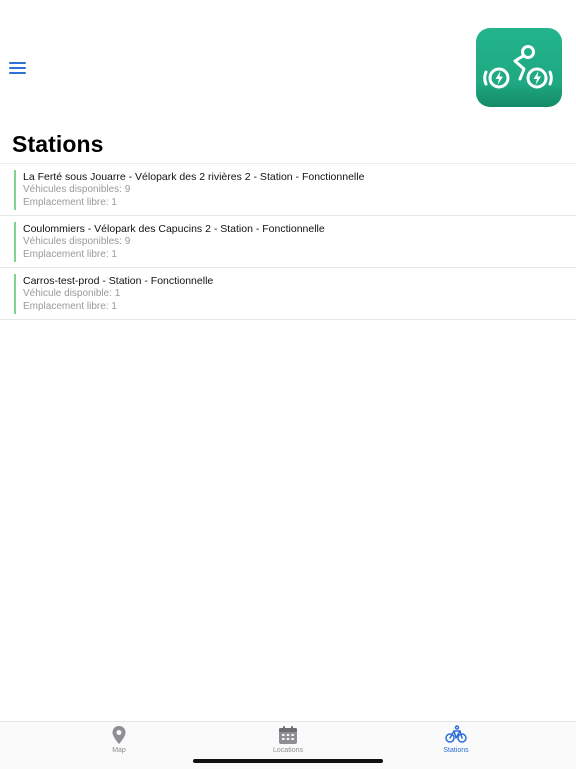 This screenshot has width=576, height=769. Describe the element at coordinates (119, 750) in the screenshot. I see `tab-label: Map` at that location.